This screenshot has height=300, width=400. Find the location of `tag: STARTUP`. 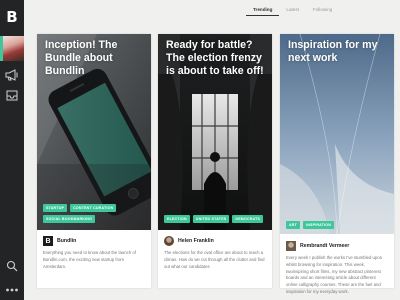

tag: STARTUP is located at coordinates (55, 208).